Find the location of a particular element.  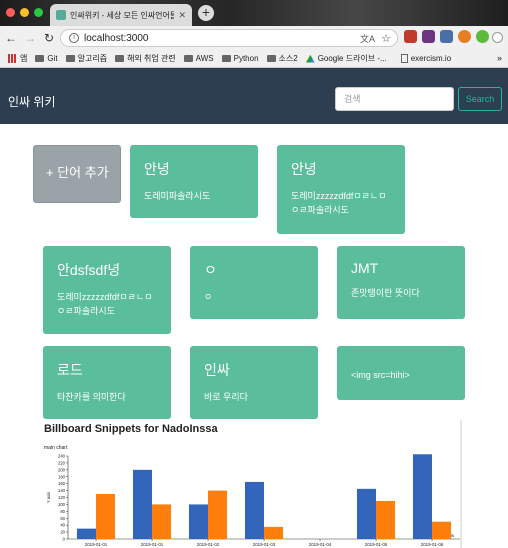

back-icon: ← is located at coordinates (11, 38).